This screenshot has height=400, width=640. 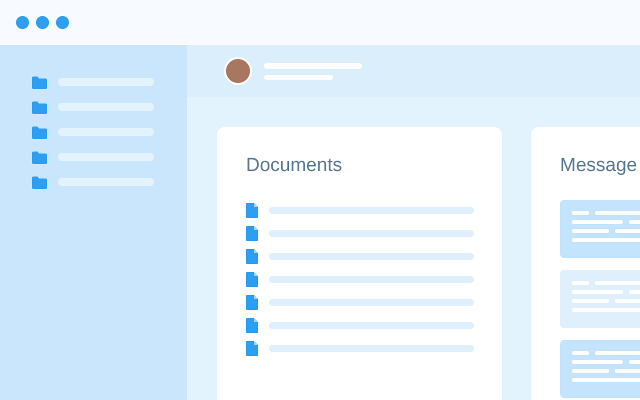 I want to click on avatar, so click(x=238, y=71).